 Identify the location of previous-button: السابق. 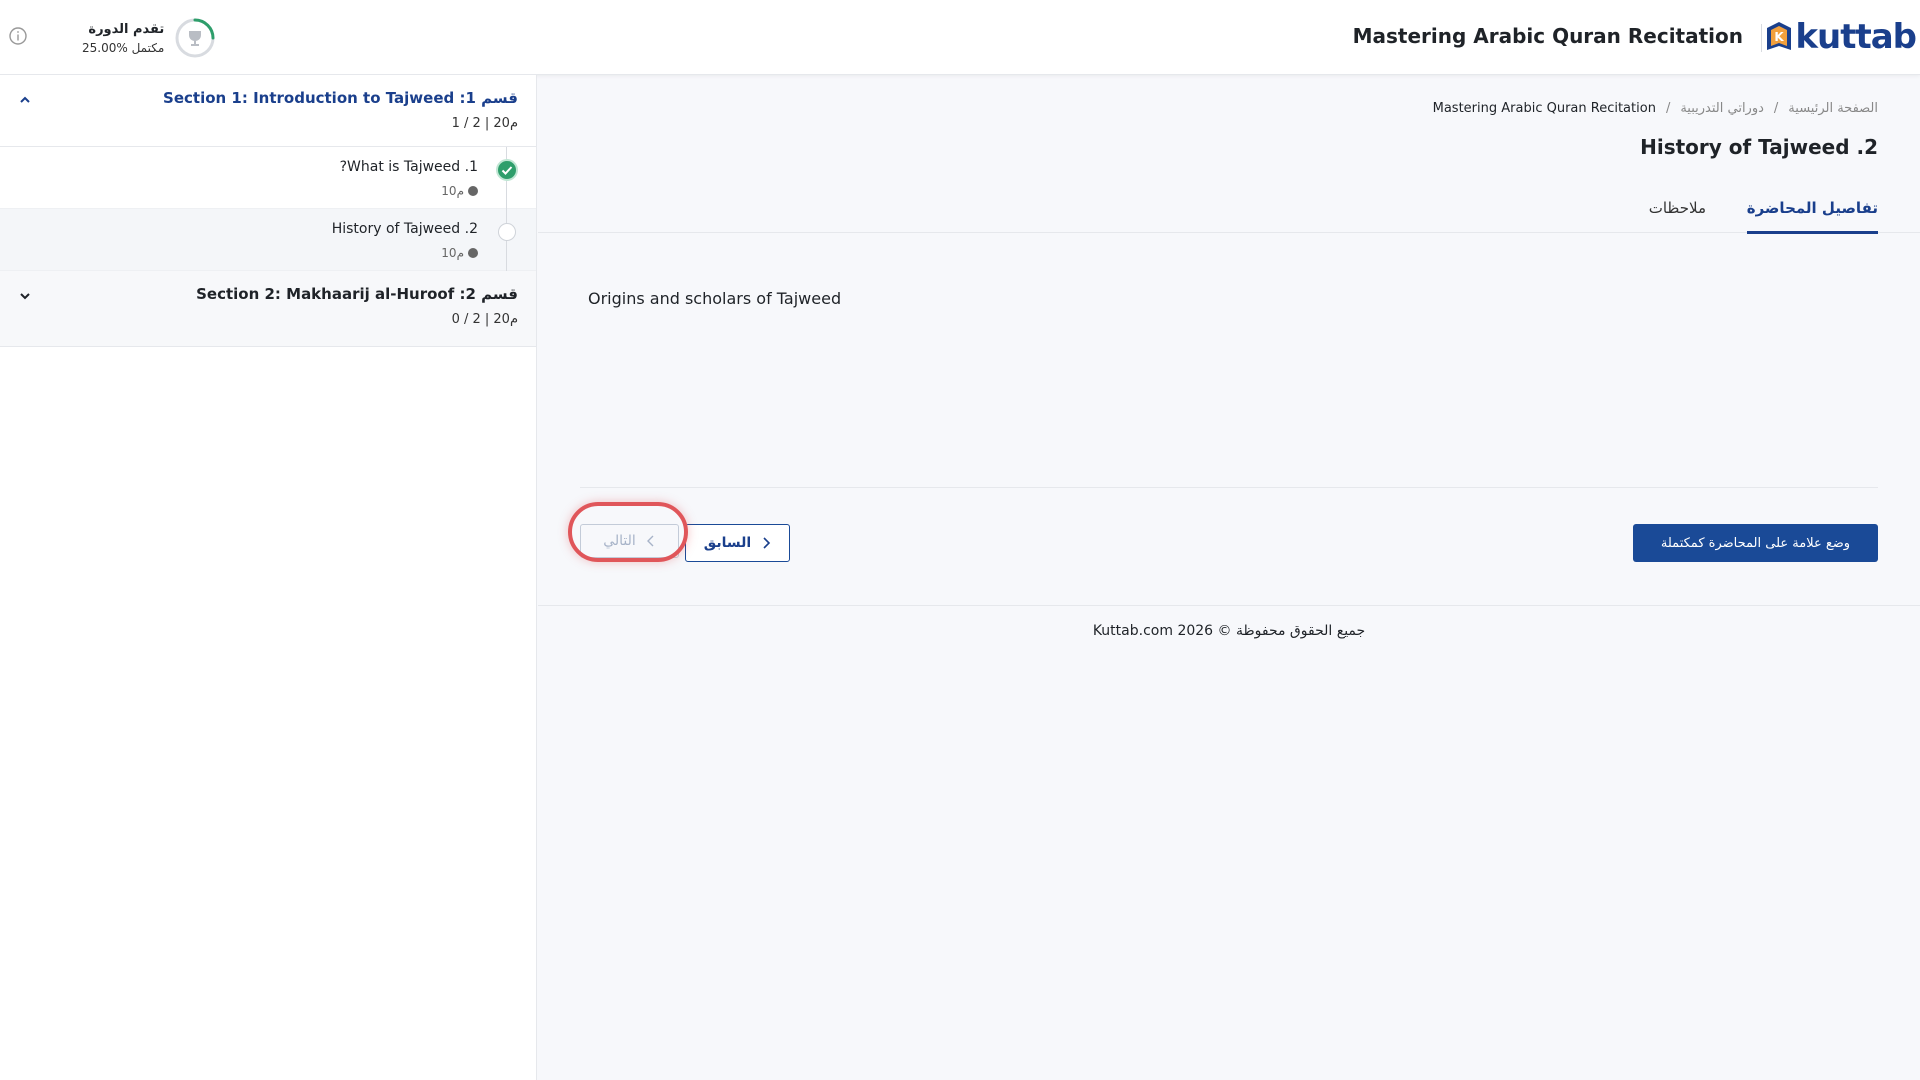
(737, 543).